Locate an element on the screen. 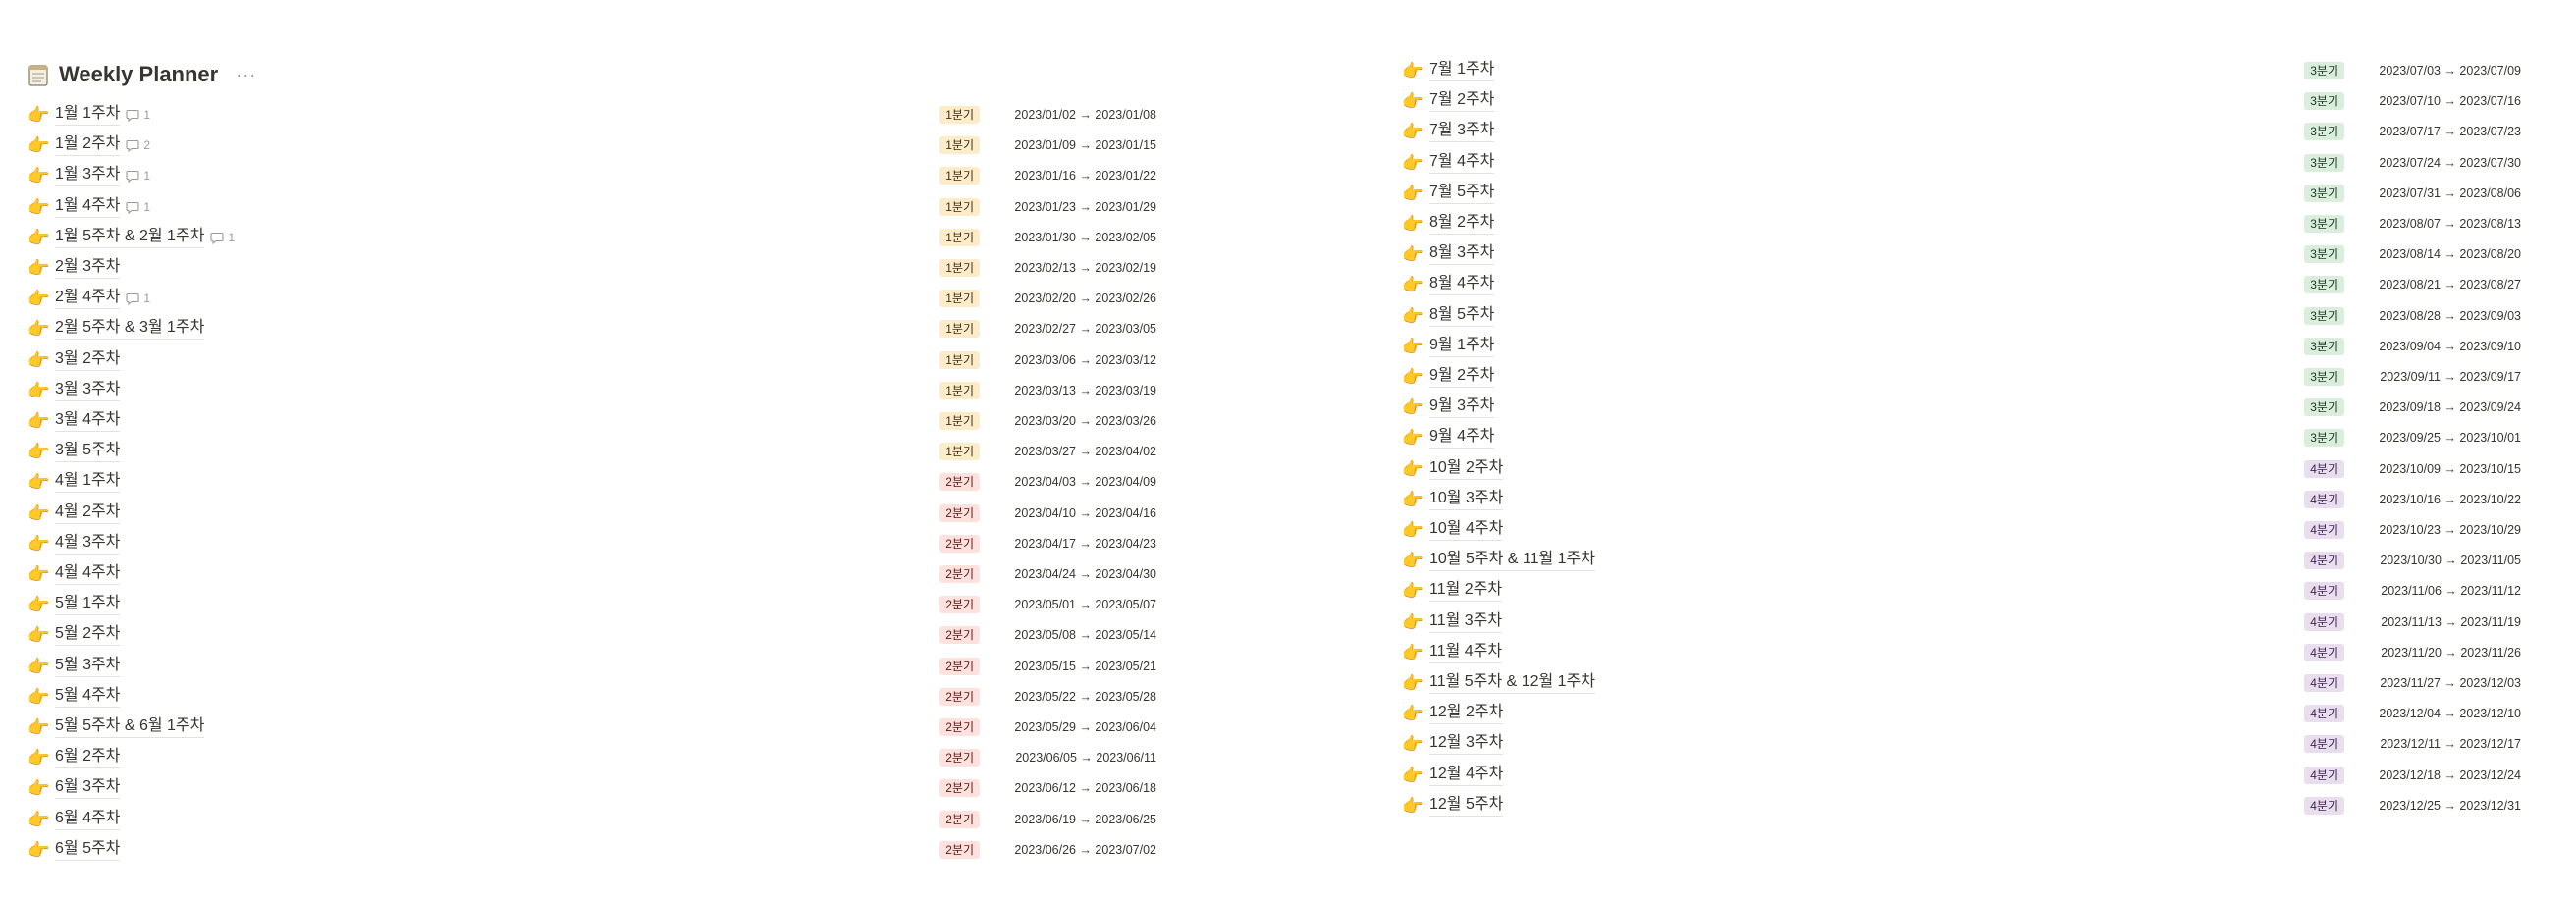 The image size is (2576, 899). week-title: 9월 1주차 is located at coordinates (1462, 346).